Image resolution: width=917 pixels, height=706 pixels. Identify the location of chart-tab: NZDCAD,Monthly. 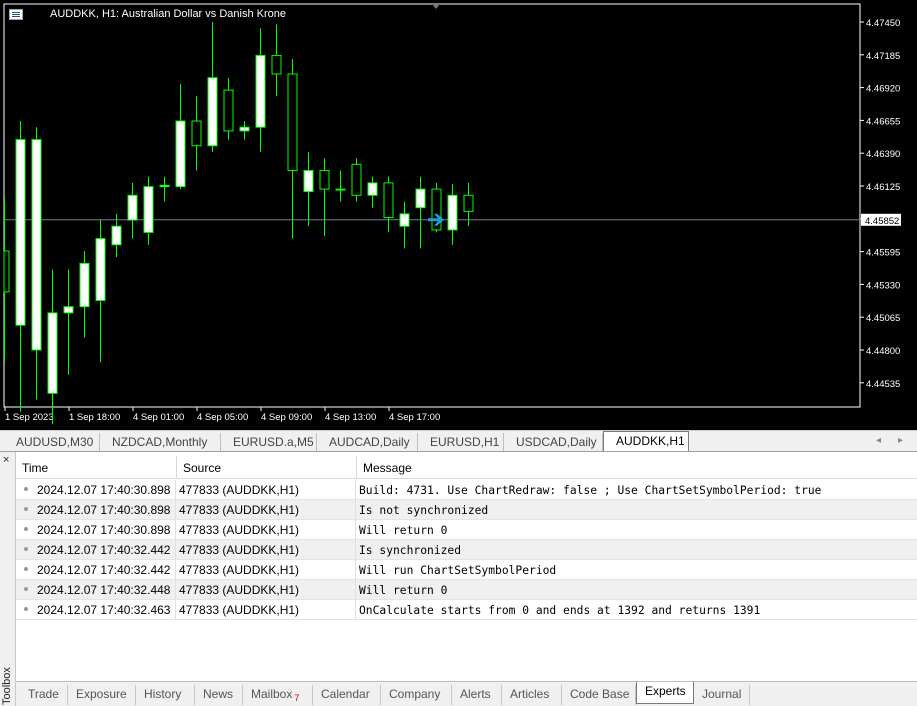
(160, 442).